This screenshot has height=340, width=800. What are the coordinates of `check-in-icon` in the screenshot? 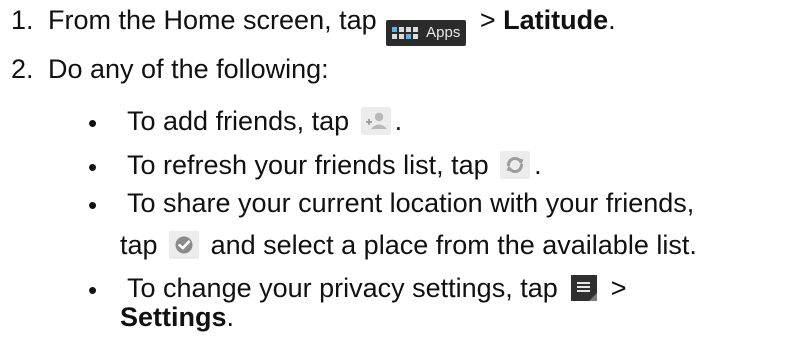 It's located at (184, 245).